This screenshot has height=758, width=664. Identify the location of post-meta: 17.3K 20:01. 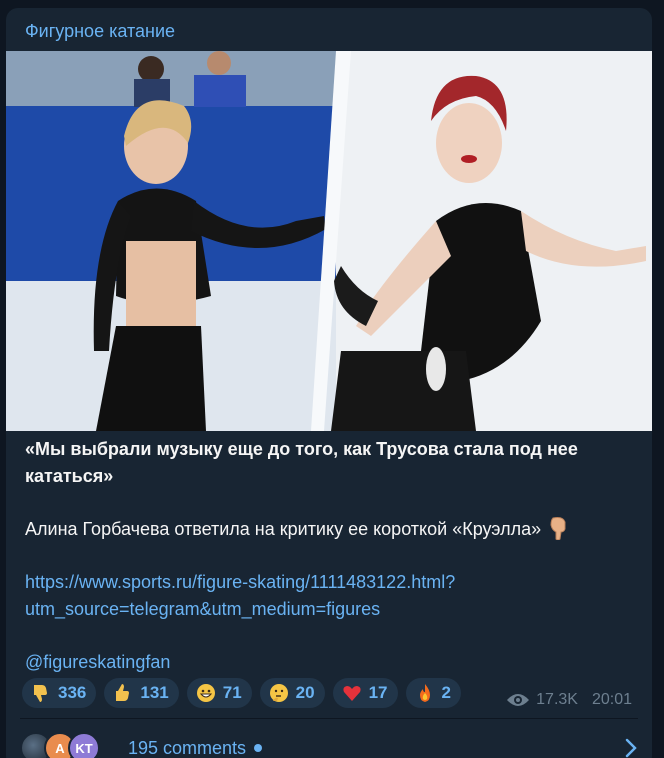
(569, 700).